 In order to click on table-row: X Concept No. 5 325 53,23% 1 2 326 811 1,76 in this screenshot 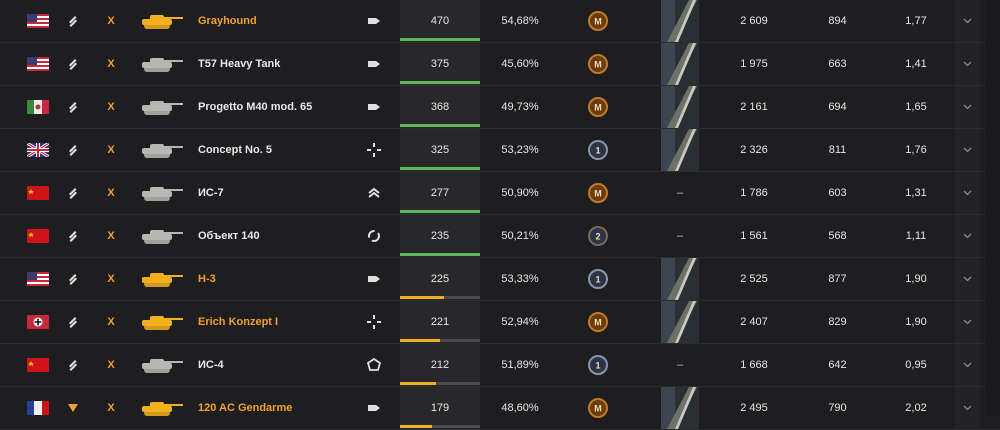, I will do `click(500, 150)`.